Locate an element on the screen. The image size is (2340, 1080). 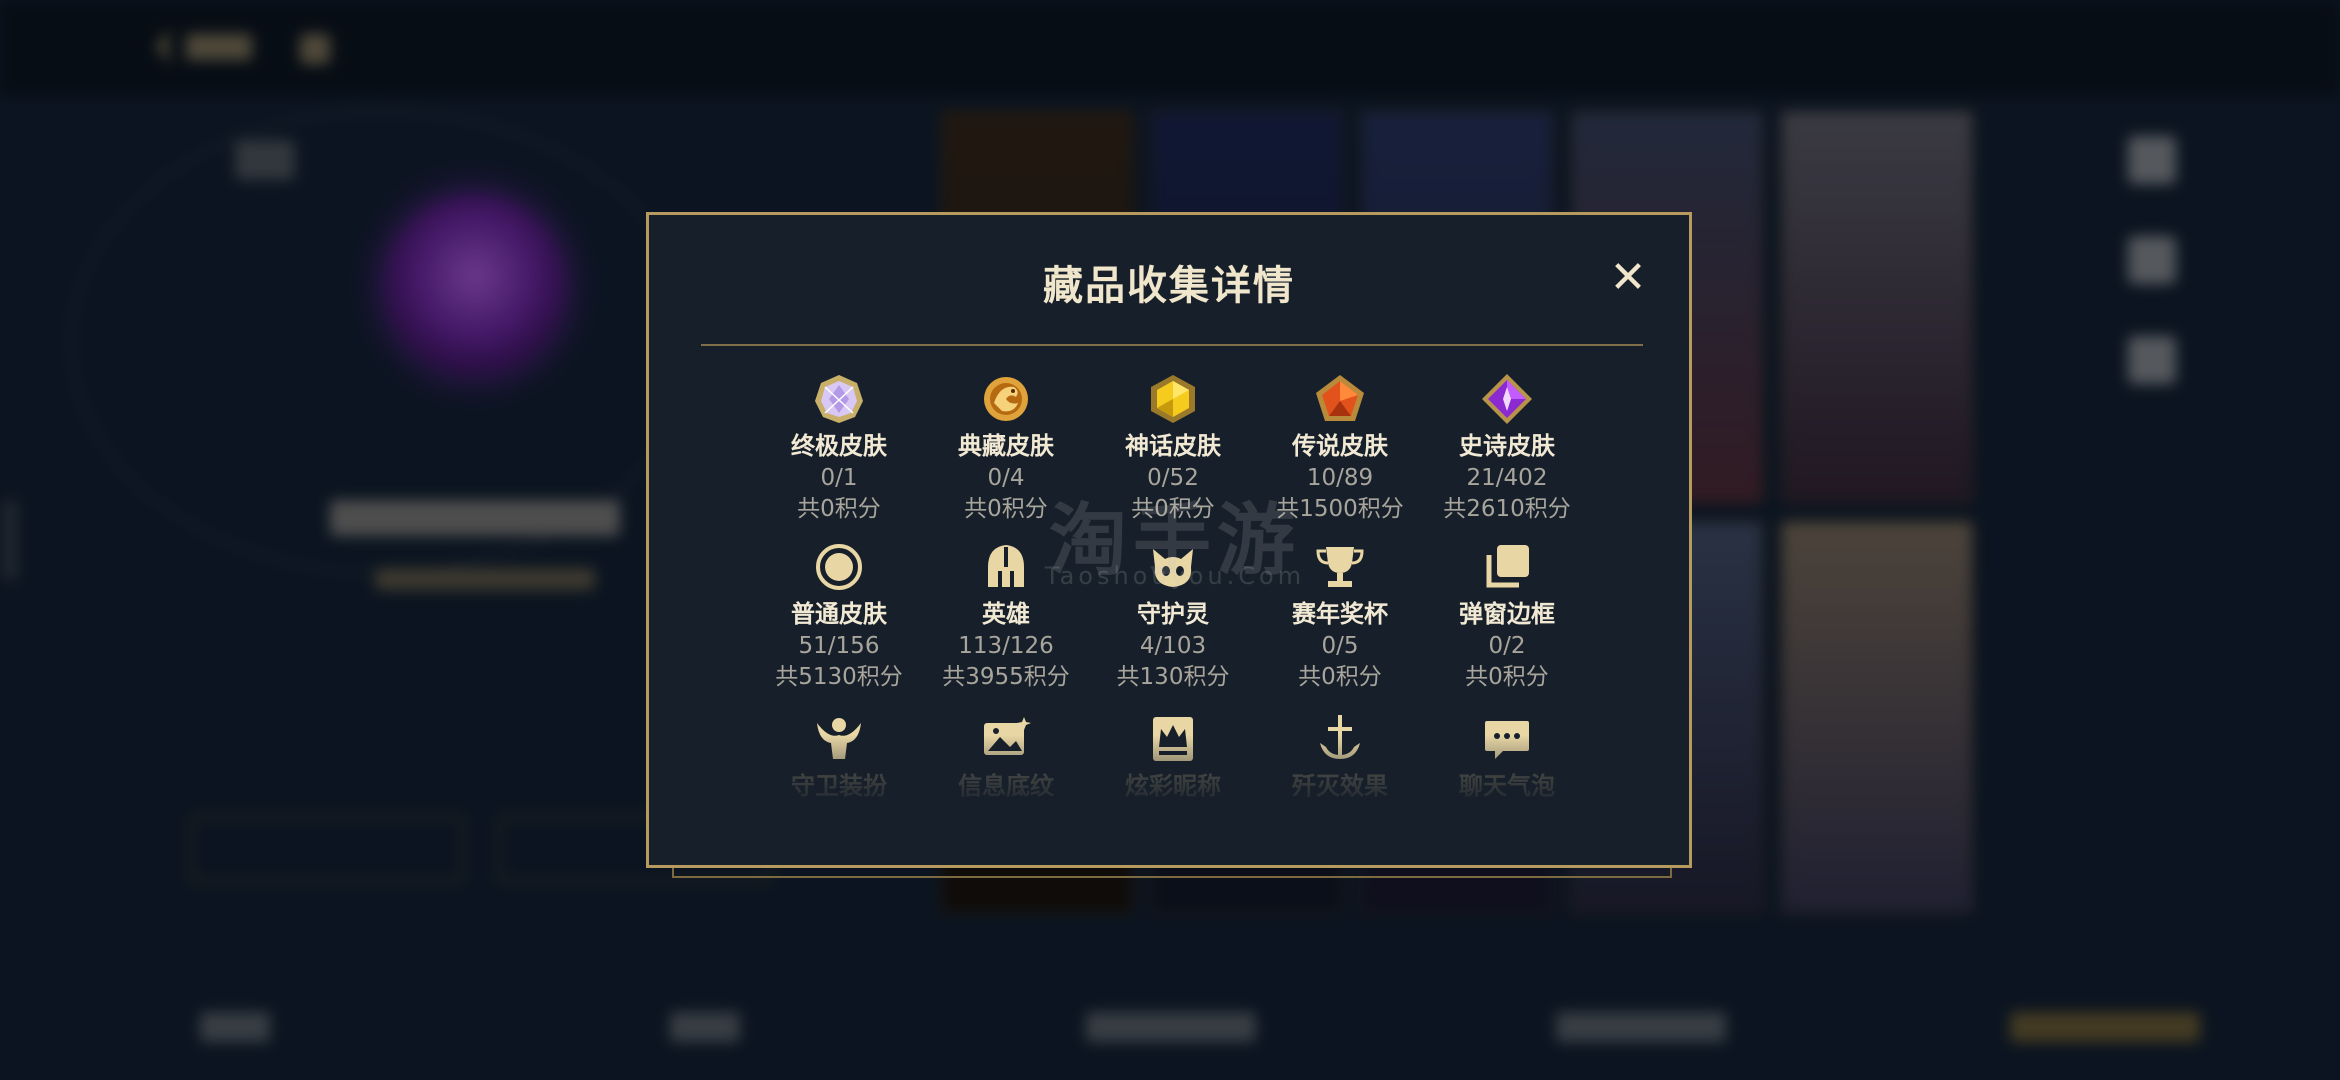
item-count: 0/1 is located at coordinates (839, 478).